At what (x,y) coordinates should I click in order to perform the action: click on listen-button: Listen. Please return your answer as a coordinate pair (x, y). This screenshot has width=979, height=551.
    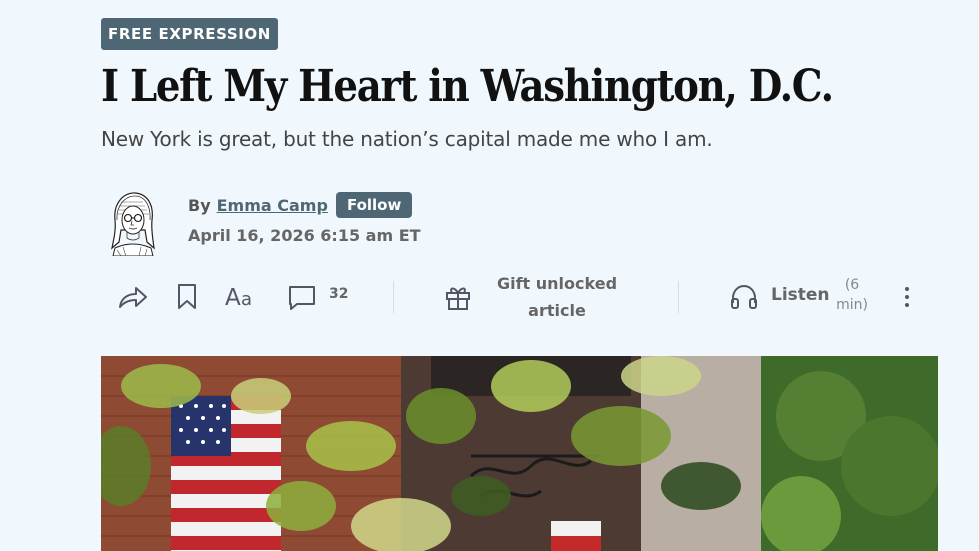
    Looking at the image, I should click on (800, 295).